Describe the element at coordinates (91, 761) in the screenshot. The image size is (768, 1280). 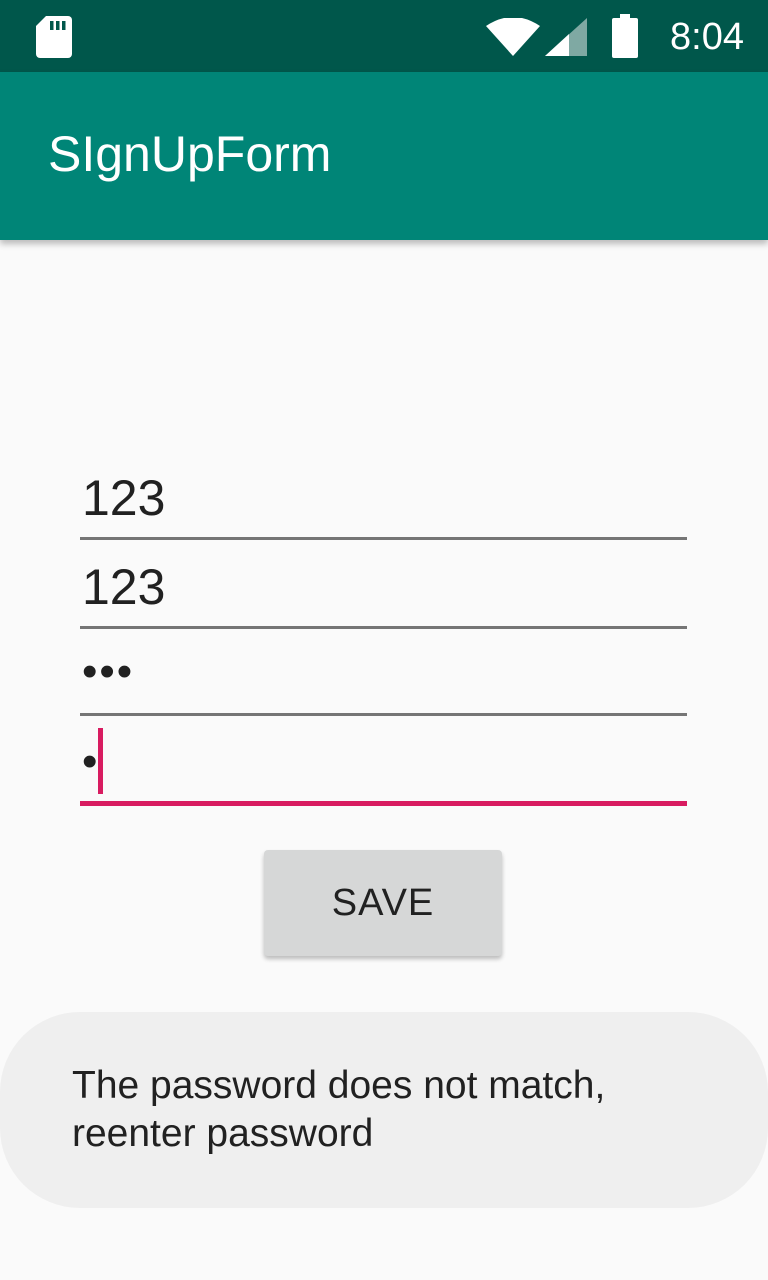
I see `confirm-password-value: •` at that location.